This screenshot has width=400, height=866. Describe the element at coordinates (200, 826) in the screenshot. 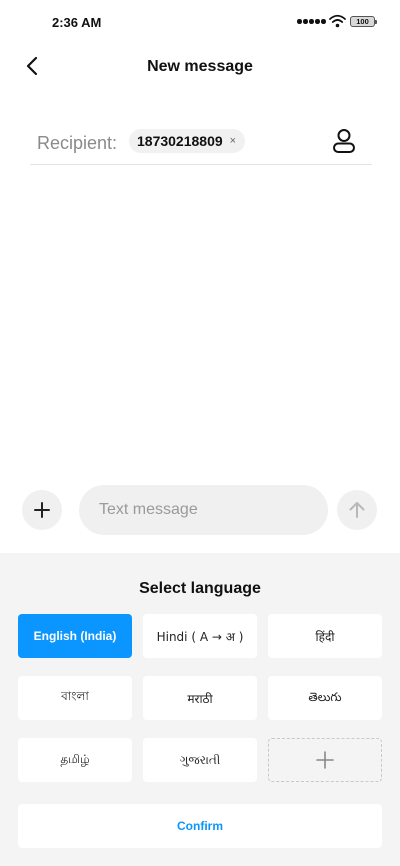

I see `confirm-button: Confirm` at that location.